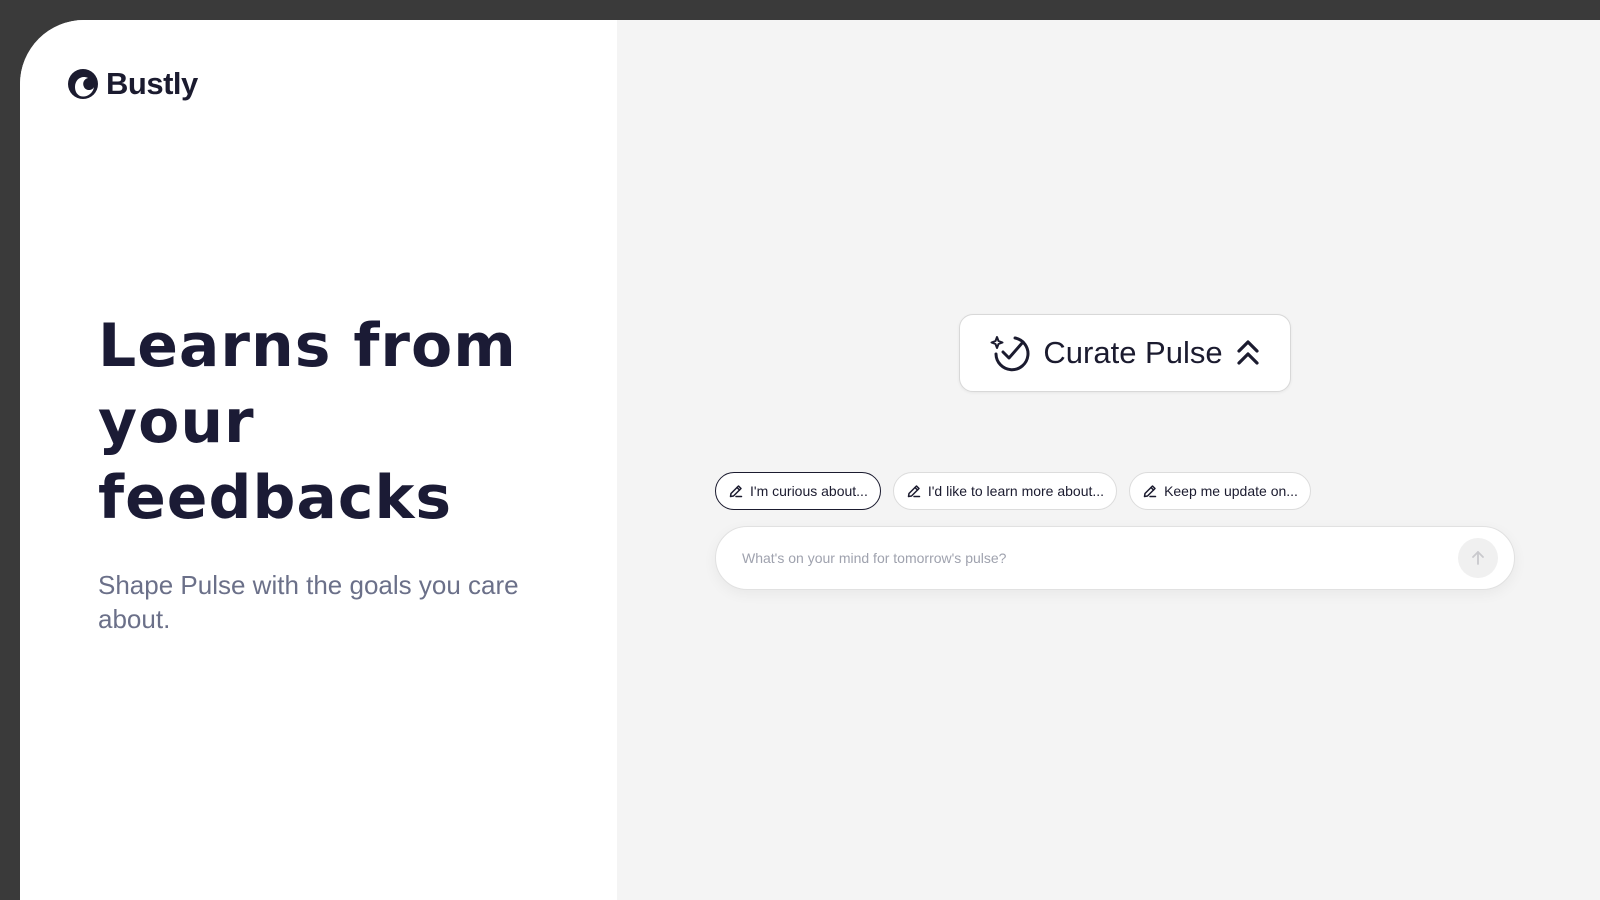 The height and width of the screenshot is (900, 1600). Describe the element at coordinates (83, 84) in the screenshot. I see `globe-swirl-icon` at that location.